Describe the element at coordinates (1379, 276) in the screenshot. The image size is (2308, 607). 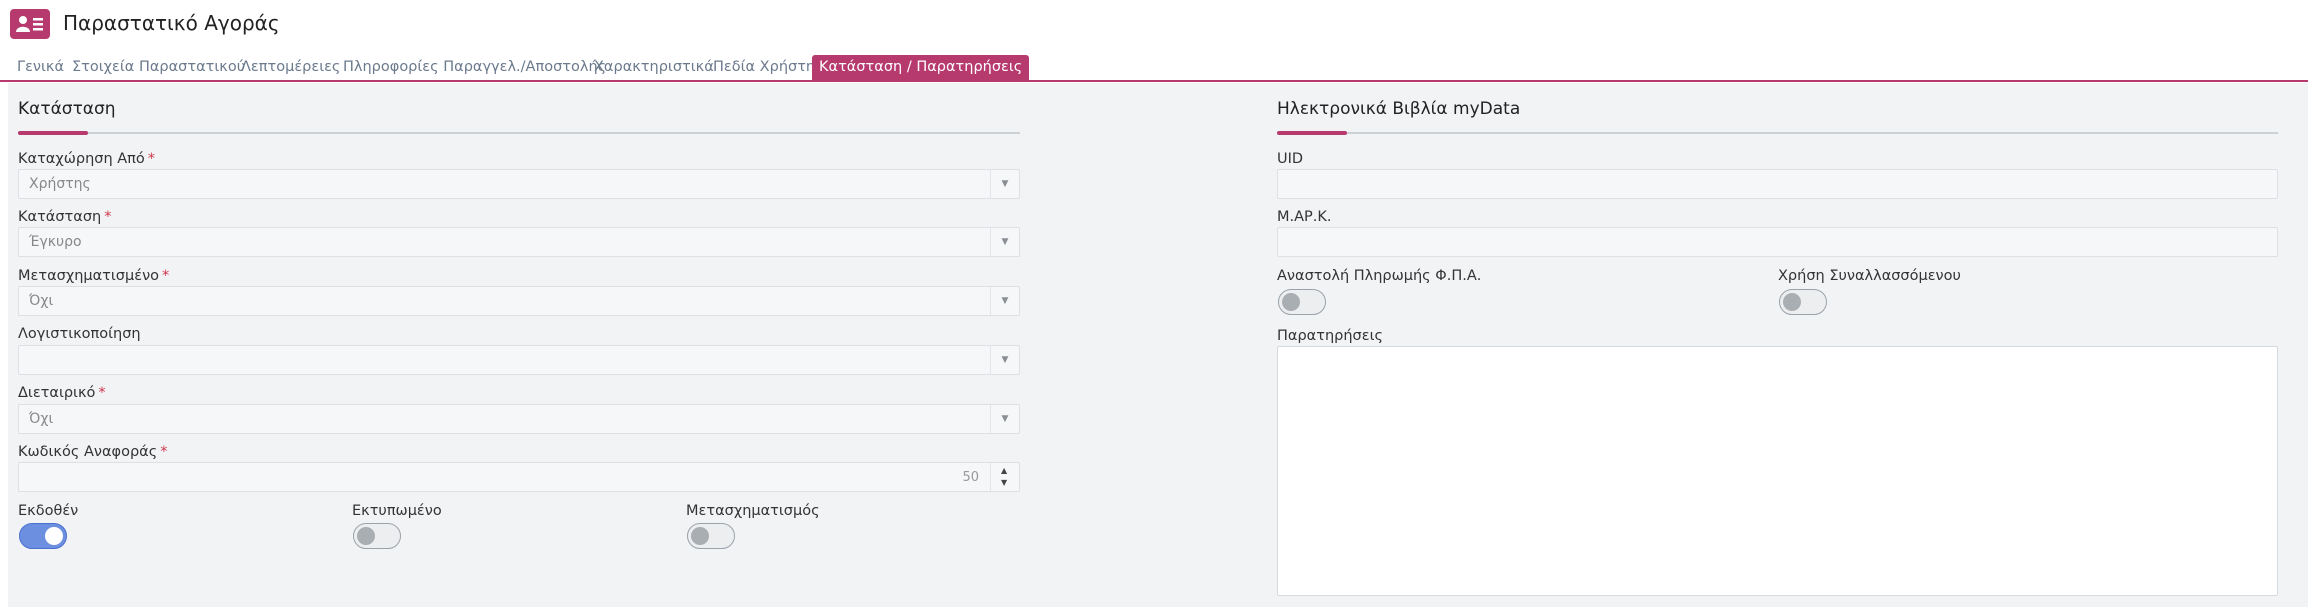
I see `vat-suspension-label: Αναστολή Πληρωμής Φ.Π.Α.` at that location.